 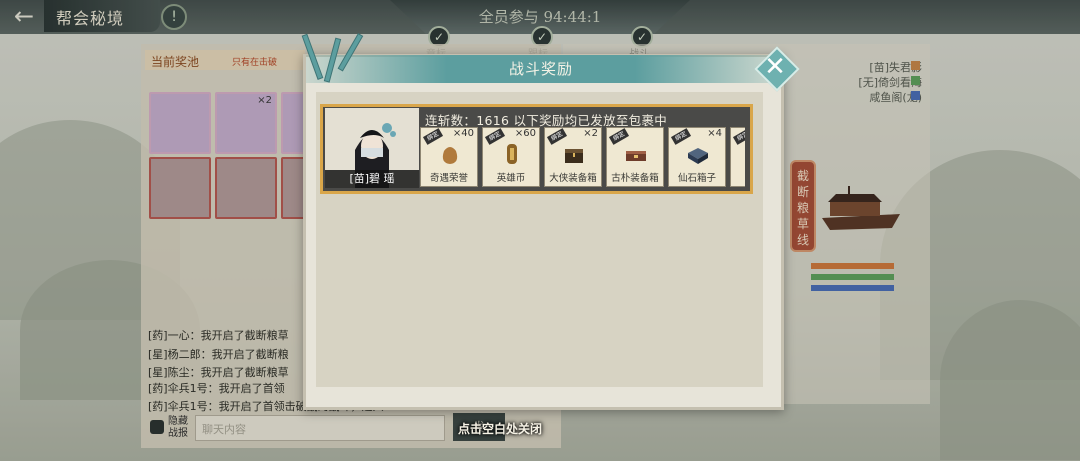 I want to click on token-icon, so click(x=512, y=154).